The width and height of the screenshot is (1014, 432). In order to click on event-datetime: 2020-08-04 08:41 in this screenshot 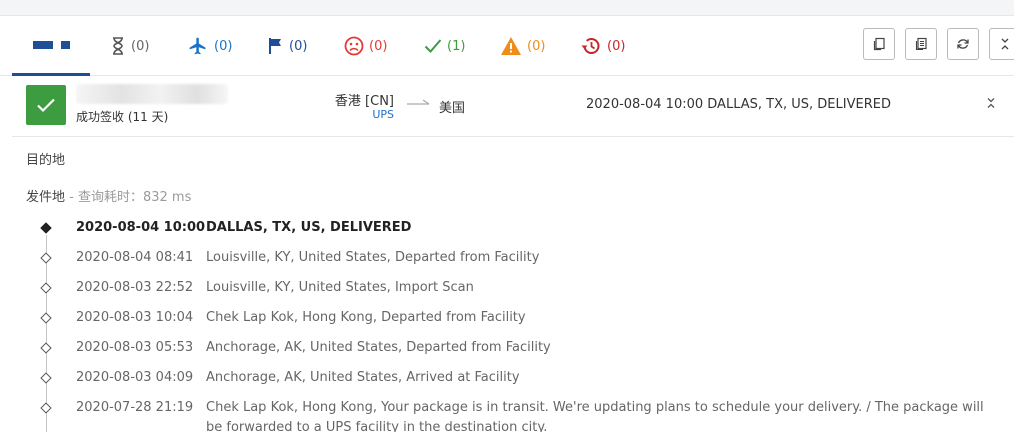, I will do `click(135, 257)`.